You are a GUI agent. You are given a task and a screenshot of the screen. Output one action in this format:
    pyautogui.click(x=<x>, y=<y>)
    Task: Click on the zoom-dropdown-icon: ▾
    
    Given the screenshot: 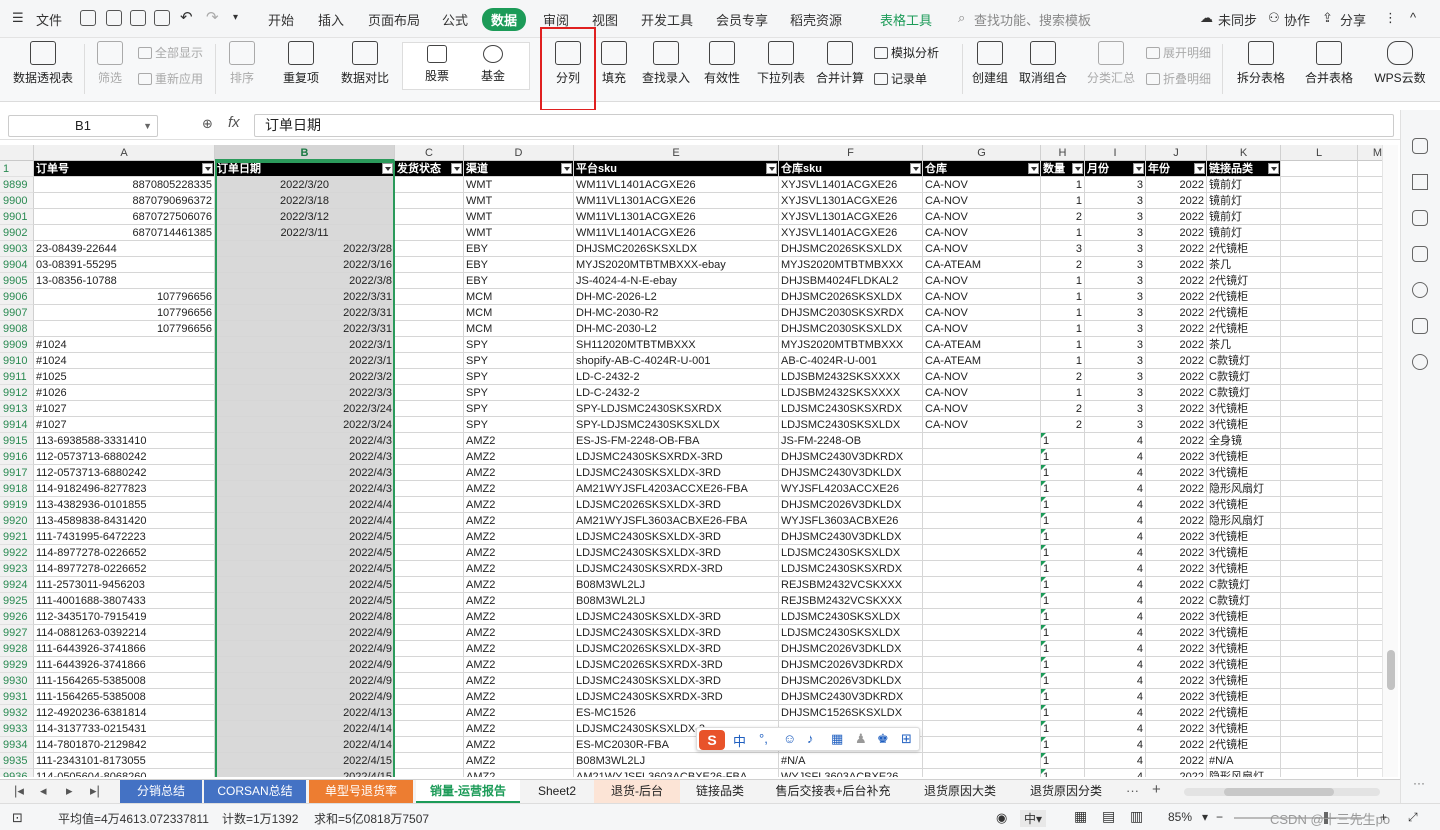 What is the action you would take?
    pyautogui.click(x=1205, y=817)
    